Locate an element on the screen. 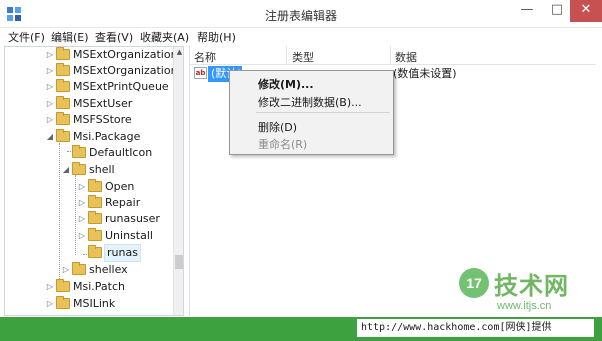 The height and width of the screenshot is (341, 602). tree-item-label: MSExtPrintQueue is located at coordinates (121, 86).